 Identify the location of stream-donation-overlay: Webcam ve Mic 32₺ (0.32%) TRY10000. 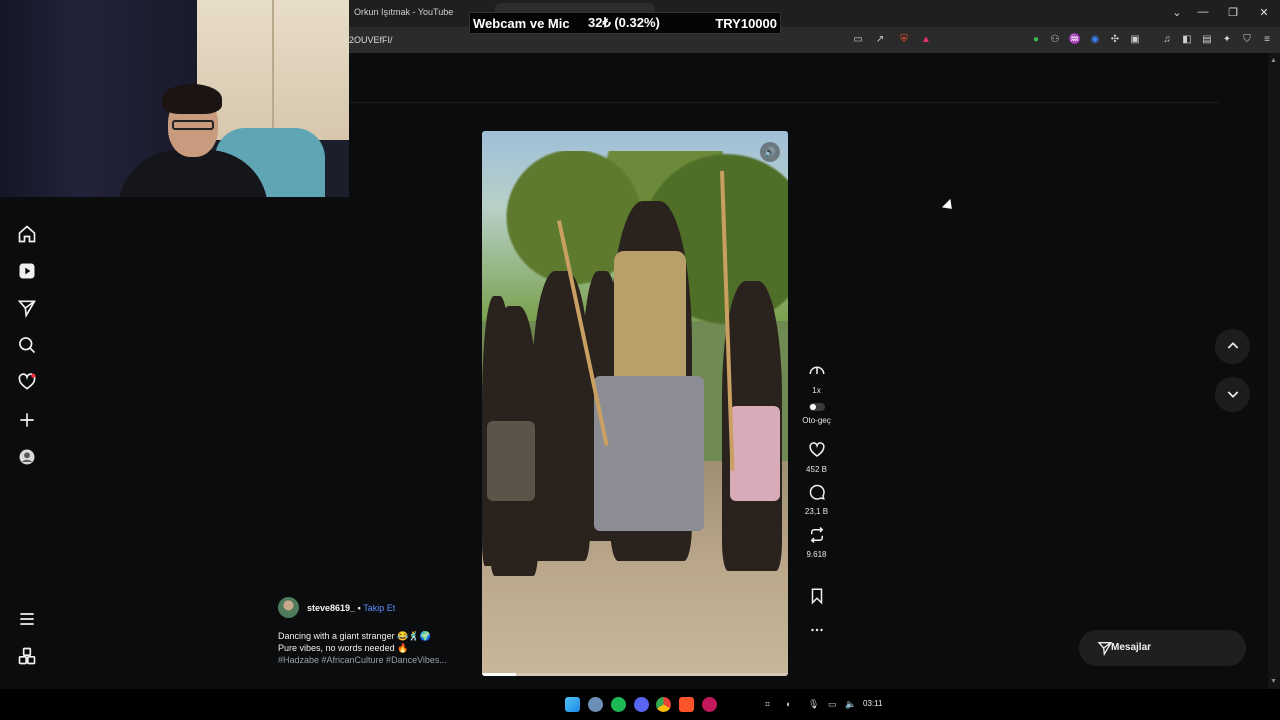
(625, 23).